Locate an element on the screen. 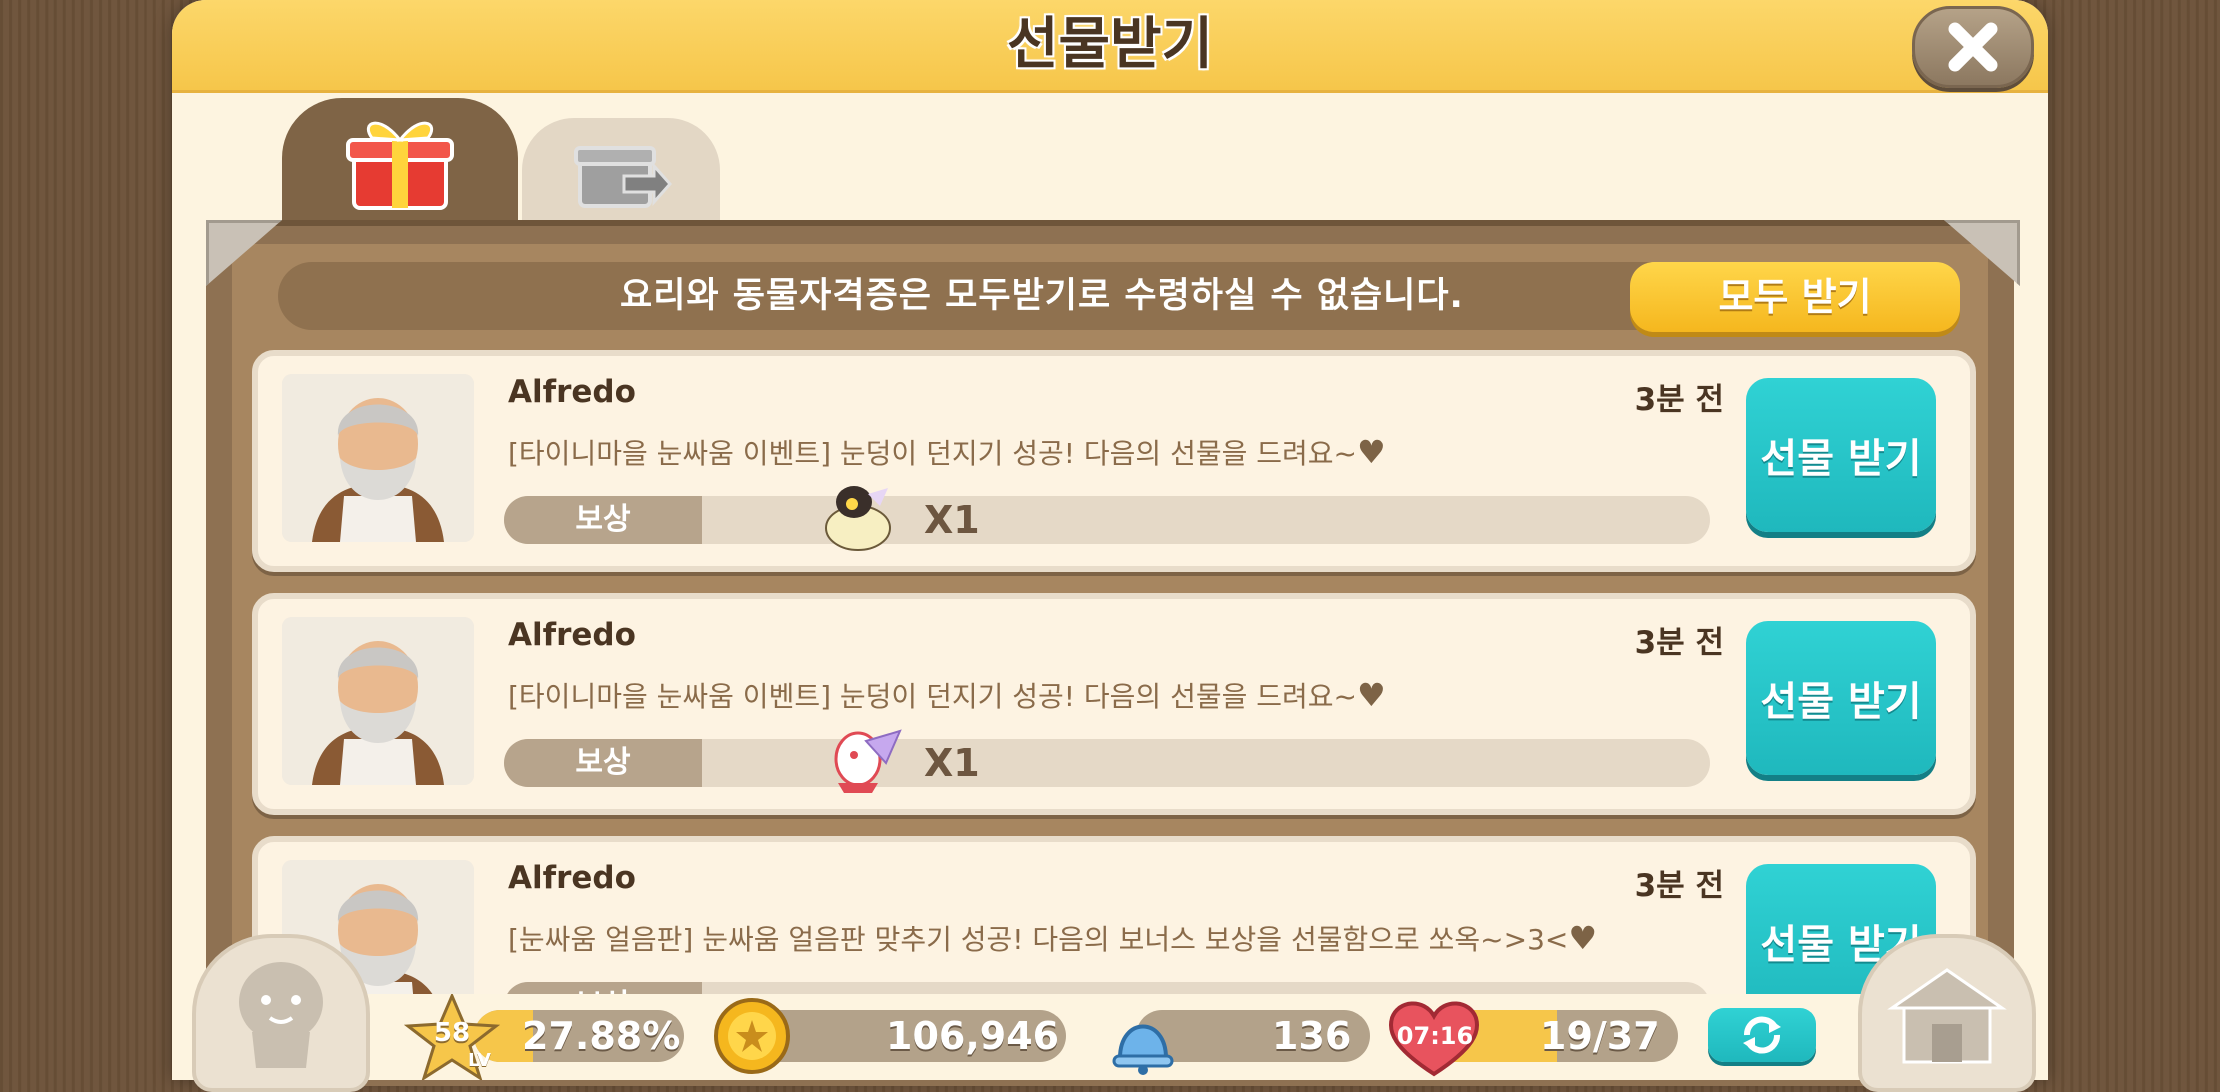  receive-all-button: 모두 받기 is located at coordinates (1795, 297).